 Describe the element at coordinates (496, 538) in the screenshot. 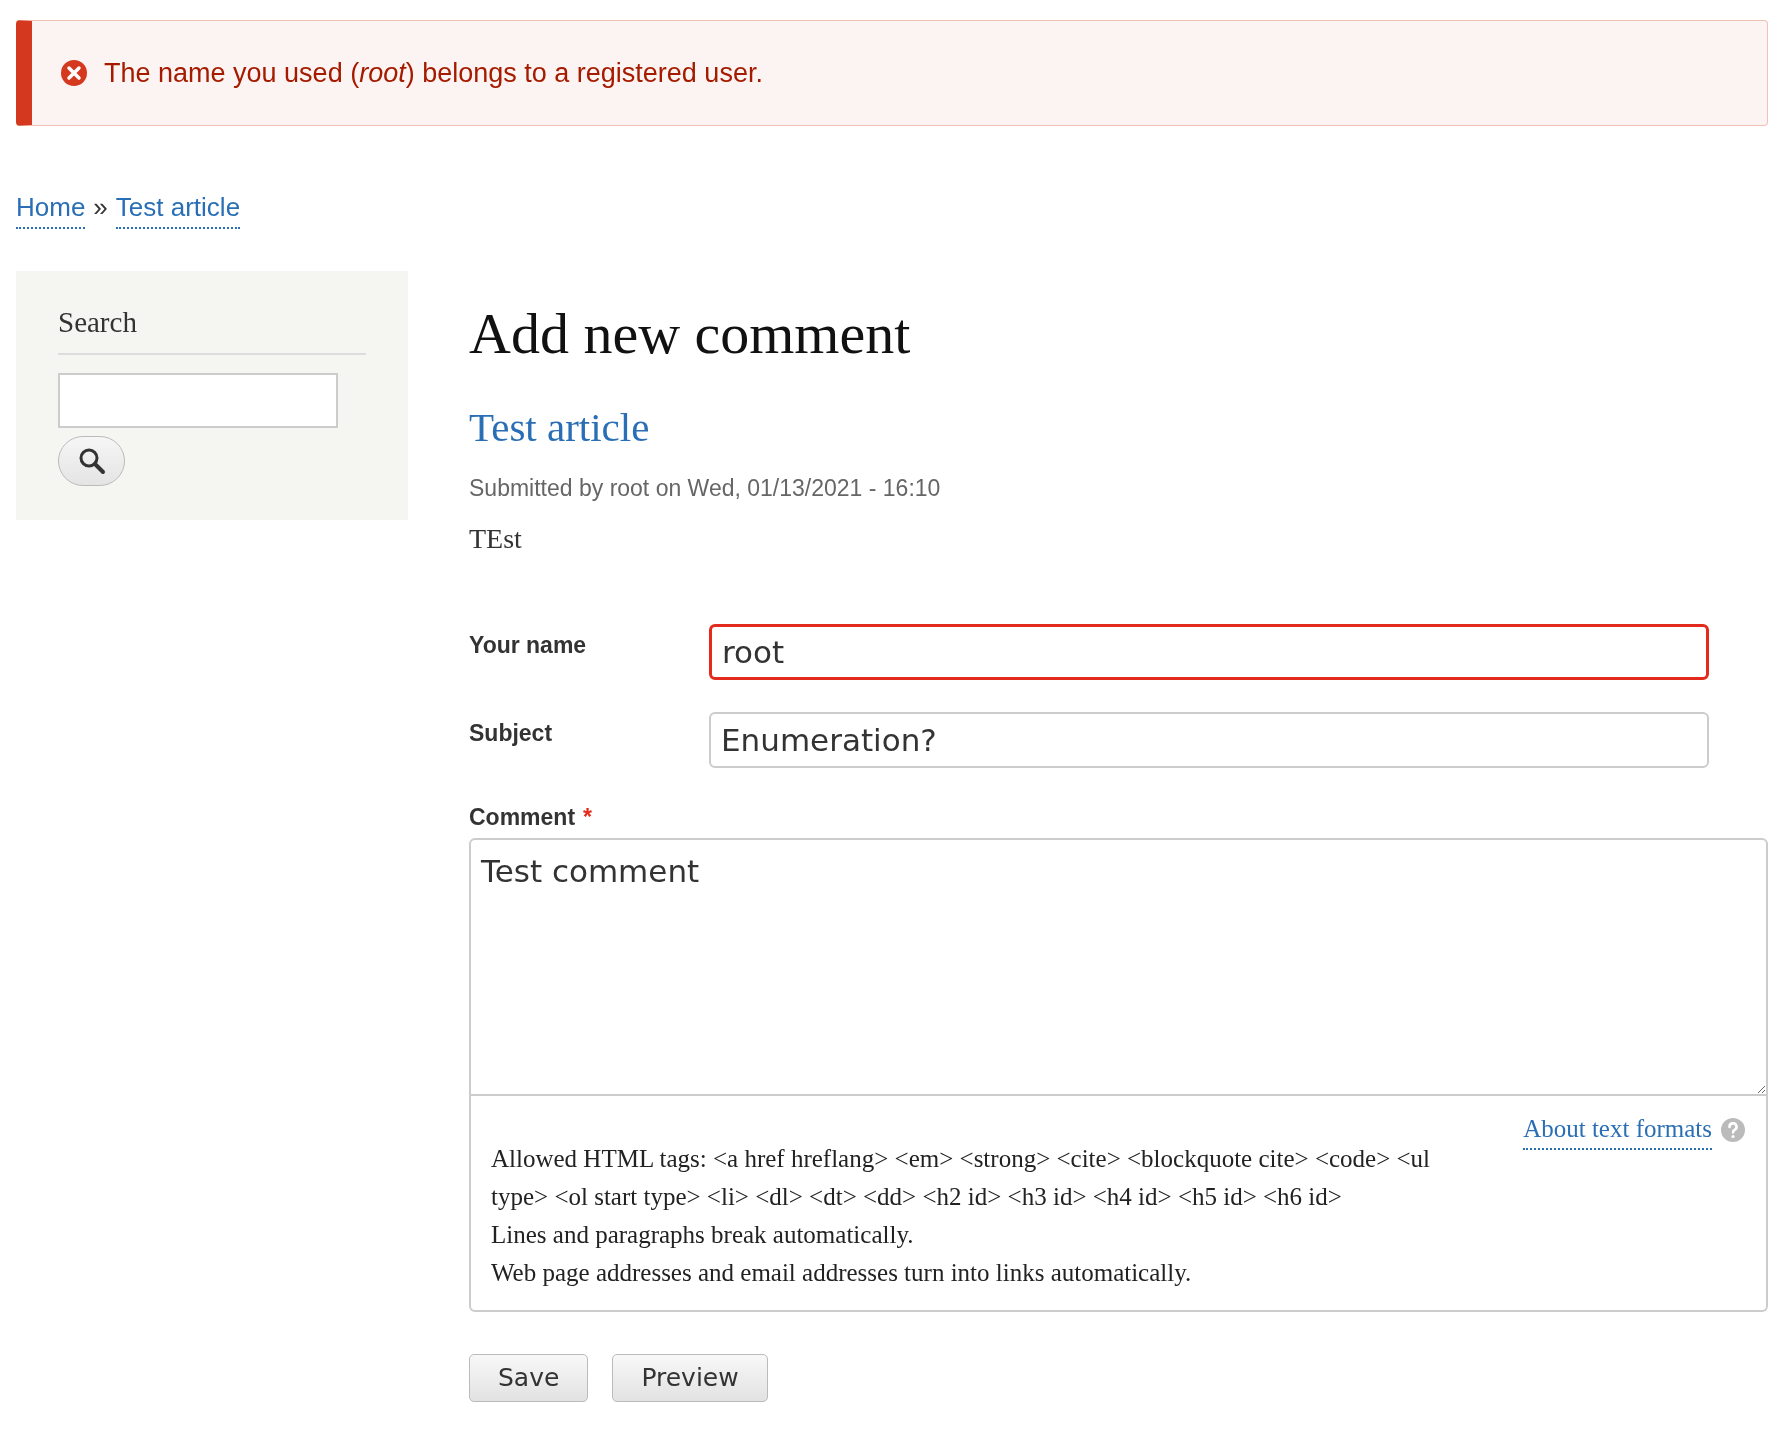

I see `article-body: TEst` at that location.